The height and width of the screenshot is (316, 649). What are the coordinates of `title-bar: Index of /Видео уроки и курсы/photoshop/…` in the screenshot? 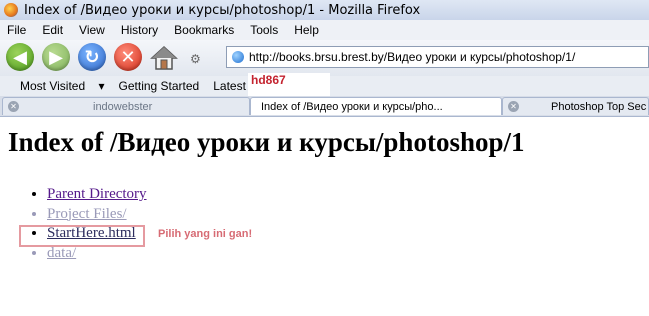 It's located at (324, 10).